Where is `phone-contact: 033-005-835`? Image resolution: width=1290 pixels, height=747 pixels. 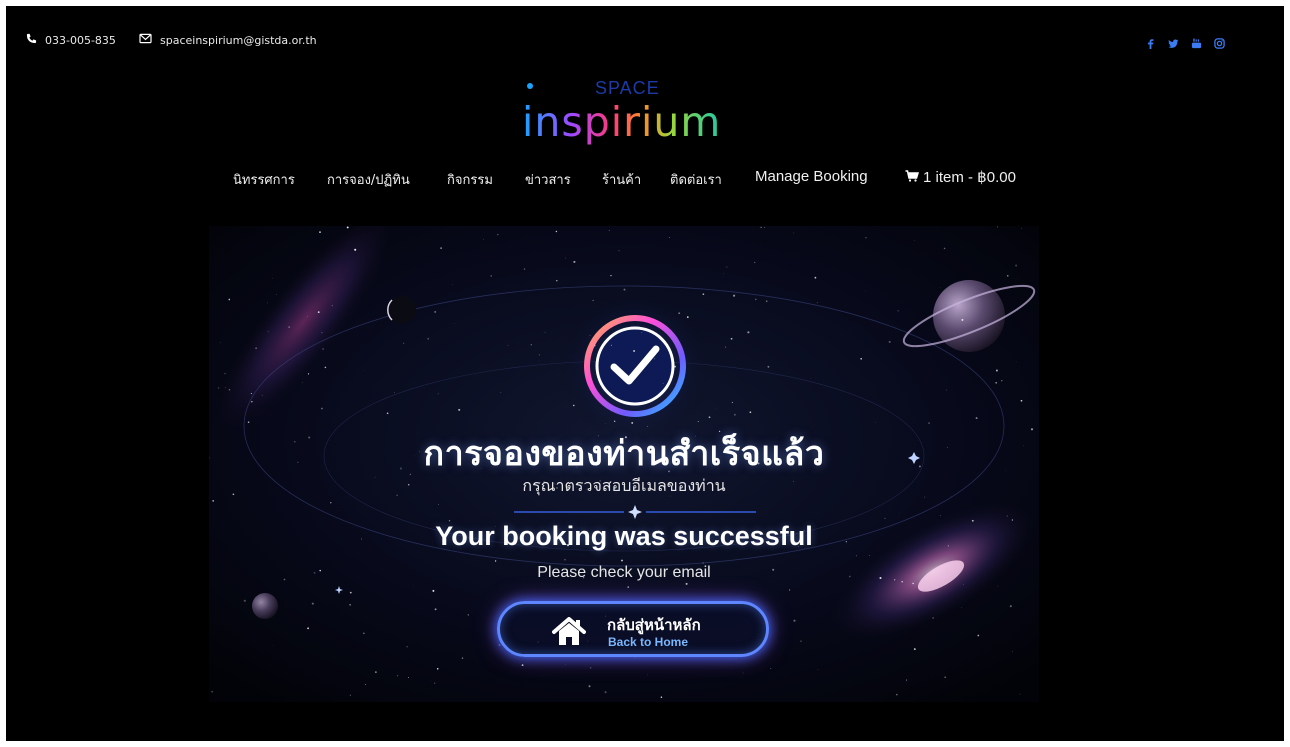
phone-contact: 033-005-835 is located at coordinates (71, 40).